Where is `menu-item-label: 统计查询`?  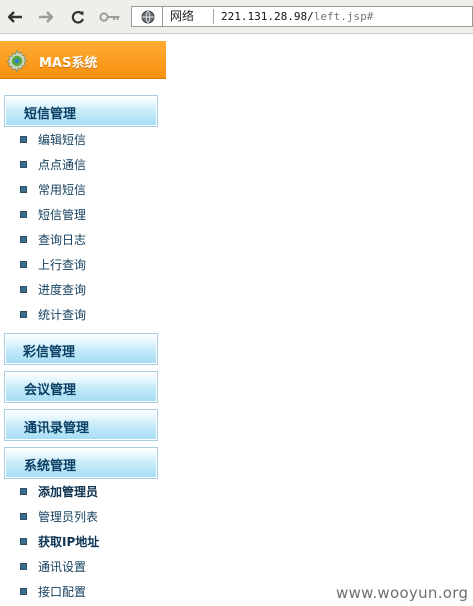
menu-item-label: 统计查询 is located at coordinates (62, 315).